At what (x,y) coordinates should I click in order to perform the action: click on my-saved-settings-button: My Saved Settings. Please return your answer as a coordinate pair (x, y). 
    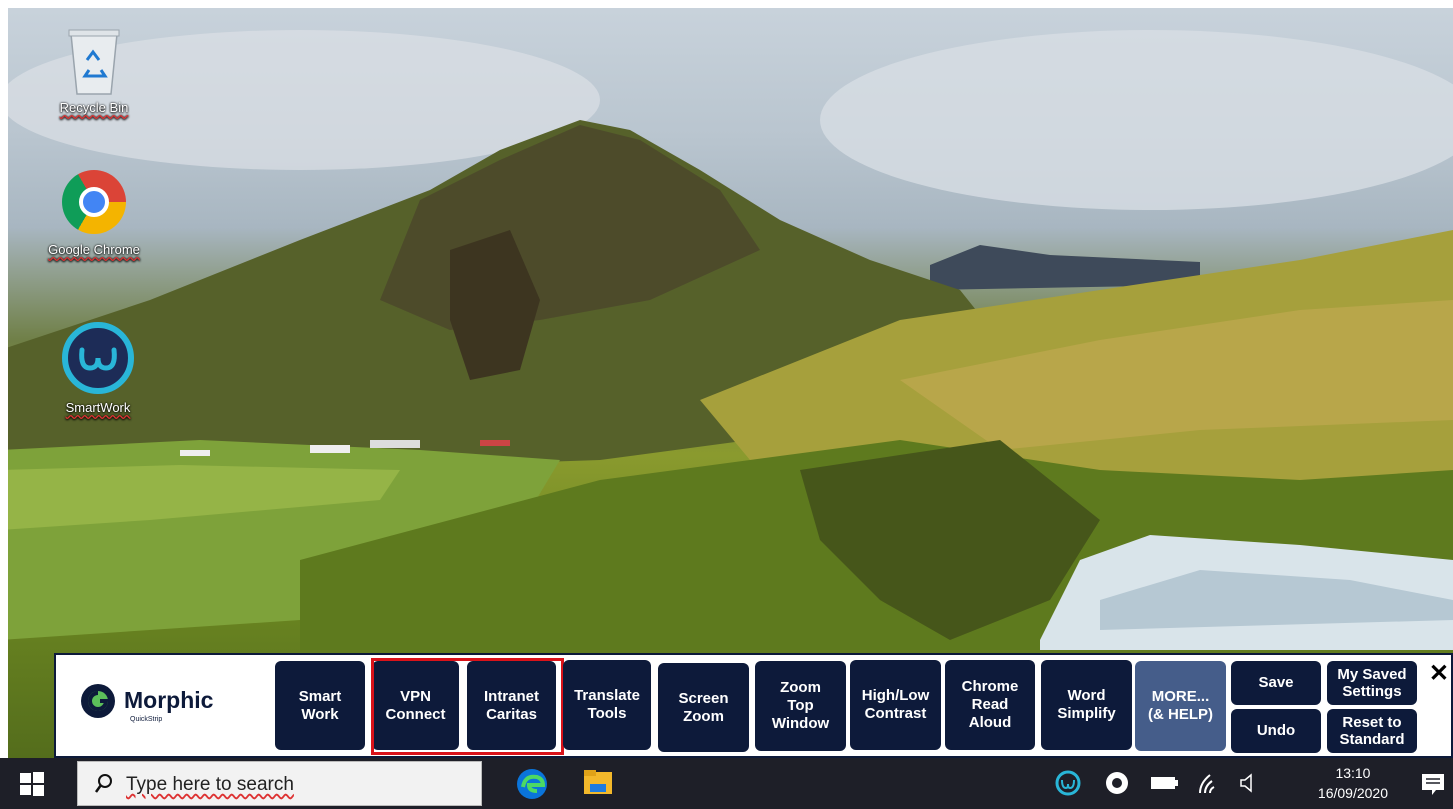
    Looking at the image, I should click on (1372, 683).